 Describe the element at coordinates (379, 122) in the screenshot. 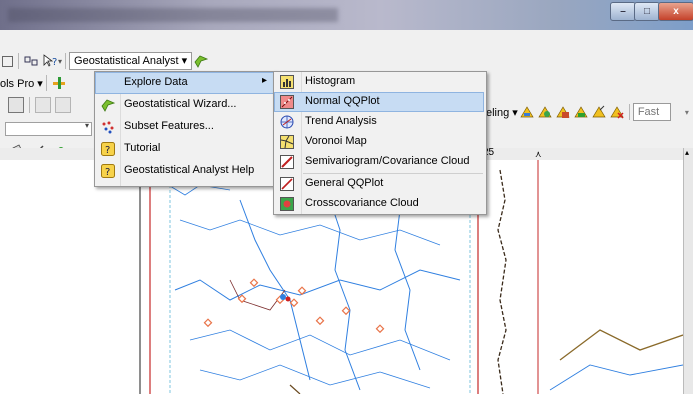

I see `menu-item-trend-analysis: Trend Analysis` at that location.